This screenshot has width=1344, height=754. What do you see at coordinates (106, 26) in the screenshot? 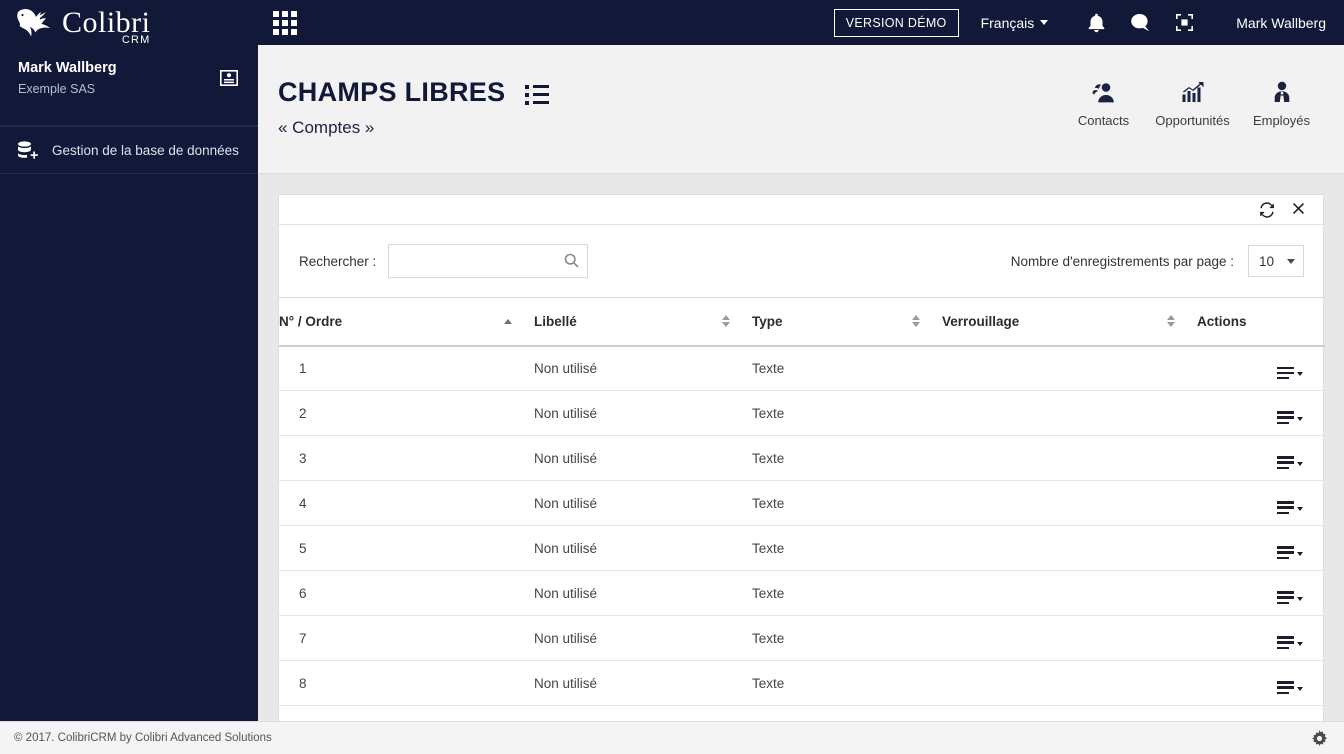
I see `brand-text: Colibri CRM` at bounding box center [106, 26].